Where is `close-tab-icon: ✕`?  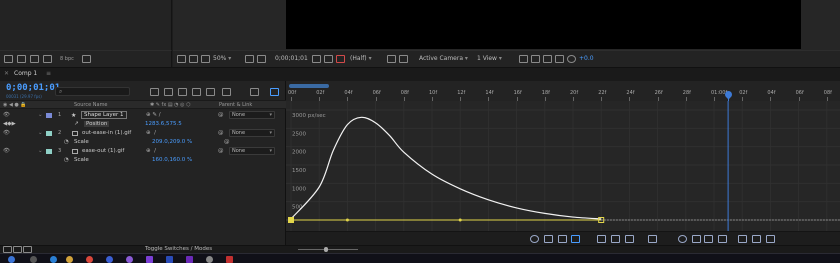 close-tab-icon: ✕ is located at coordinates (6, 73).